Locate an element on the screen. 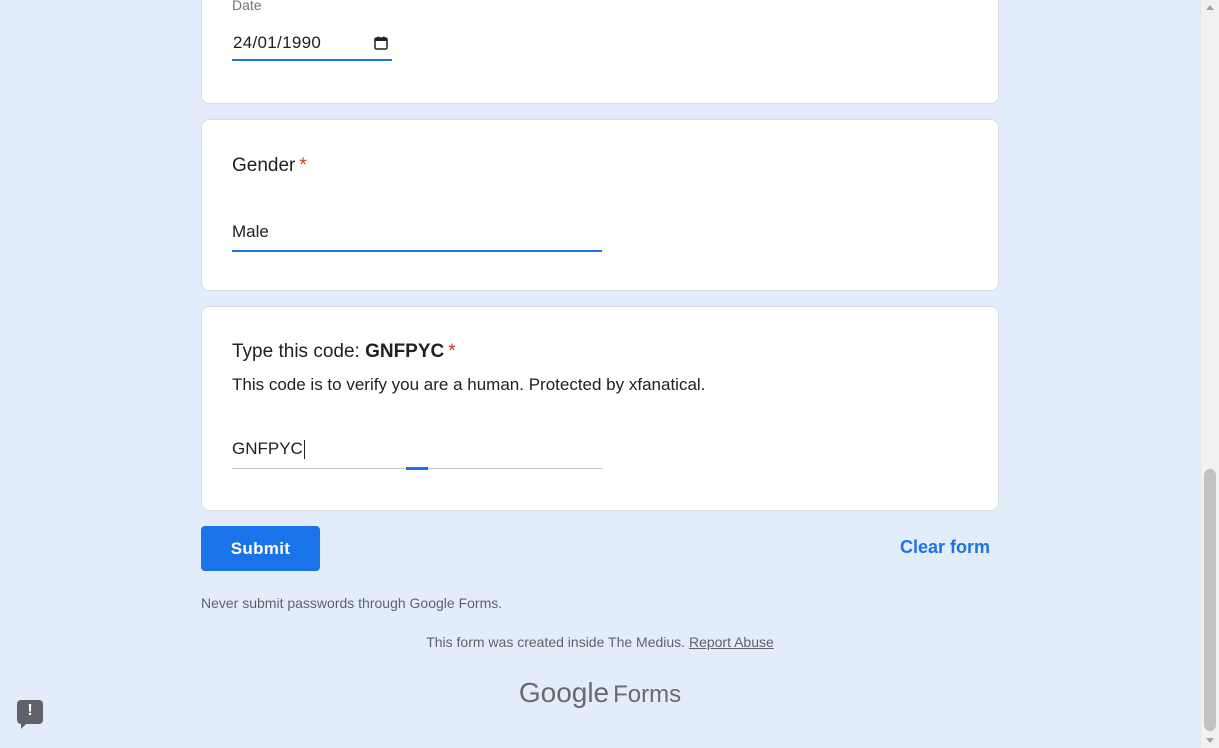  vertical-scrollbar is located at coordinates (1209, 374).